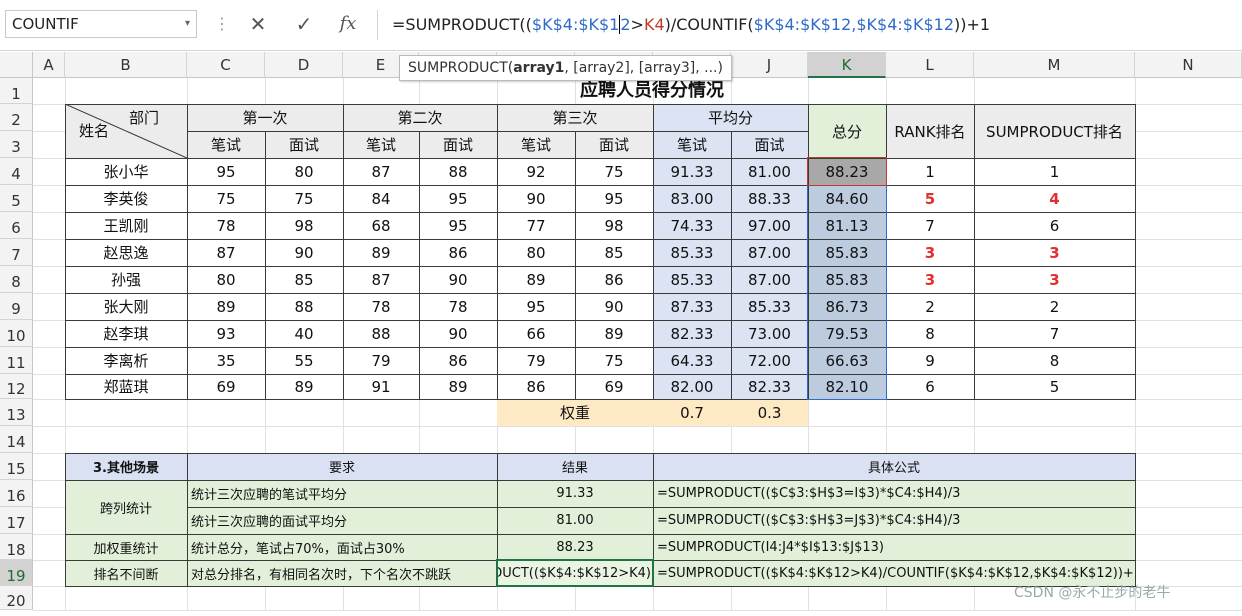 The height and width of the screenshot is (616, 1242). Describe the element at coordinates (16, 466) in the screenshot. I see `row-header-15: 15` at that location.